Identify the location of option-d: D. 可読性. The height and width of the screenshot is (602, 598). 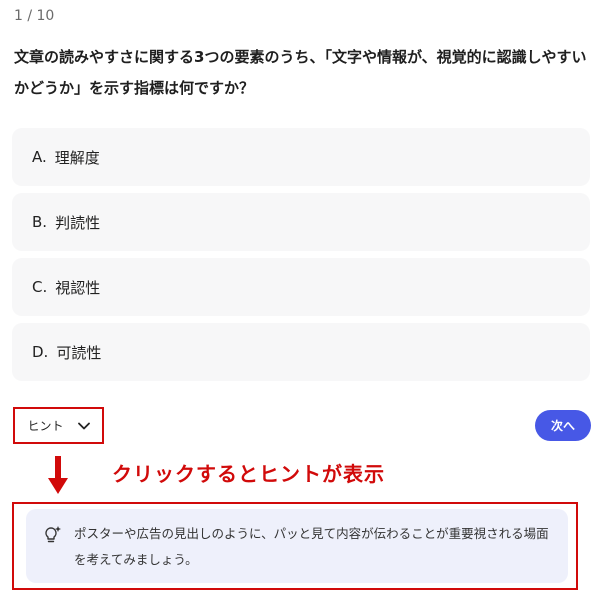
(301, 352).